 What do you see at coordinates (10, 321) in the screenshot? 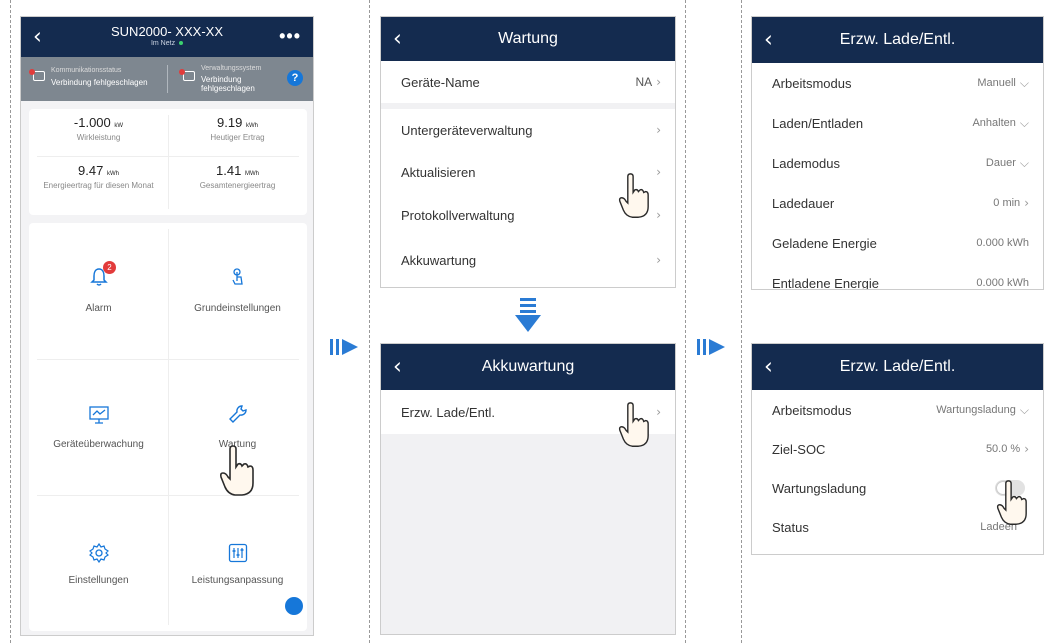
I see `separator-left` at bounding box center [10, 321].